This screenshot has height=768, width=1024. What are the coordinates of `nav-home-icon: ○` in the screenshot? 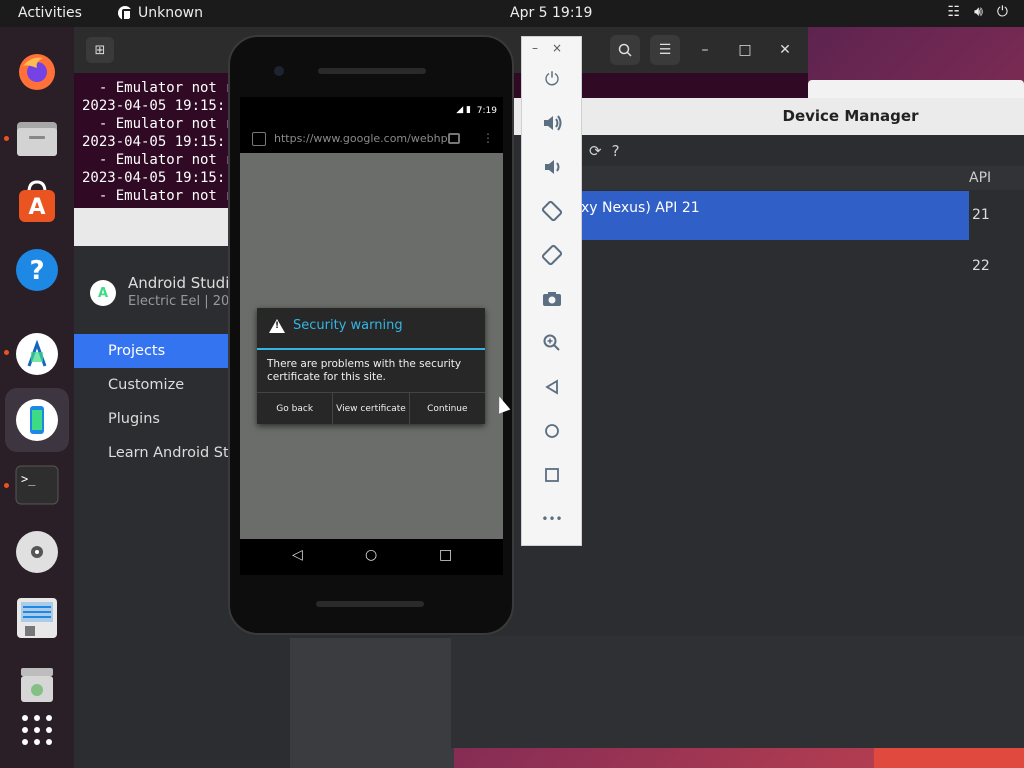 It's located at (371, 555).